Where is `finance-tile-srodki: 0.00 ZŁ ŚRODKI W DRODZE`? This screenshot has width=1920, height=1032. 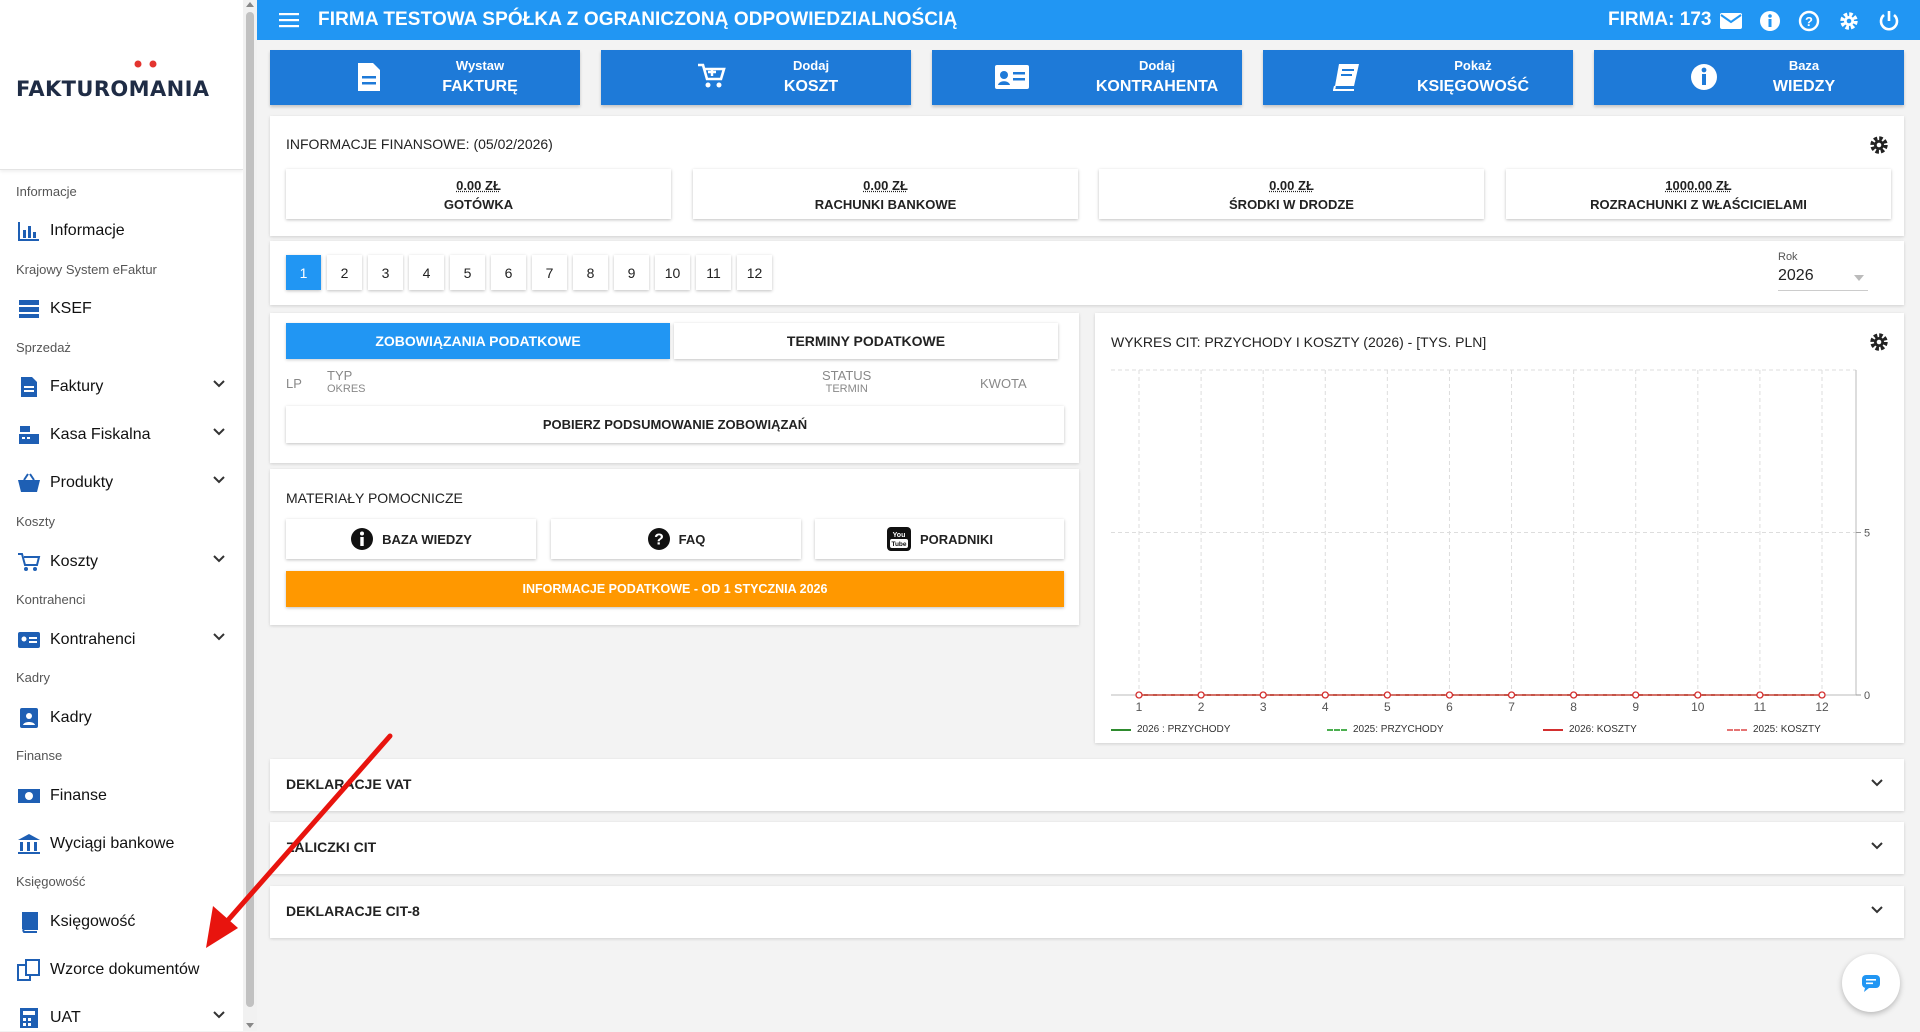
finance-tile-srodki: 0.00 ZŁ ŚRODKI W DRODZE is located at coordinates (1291, 194).